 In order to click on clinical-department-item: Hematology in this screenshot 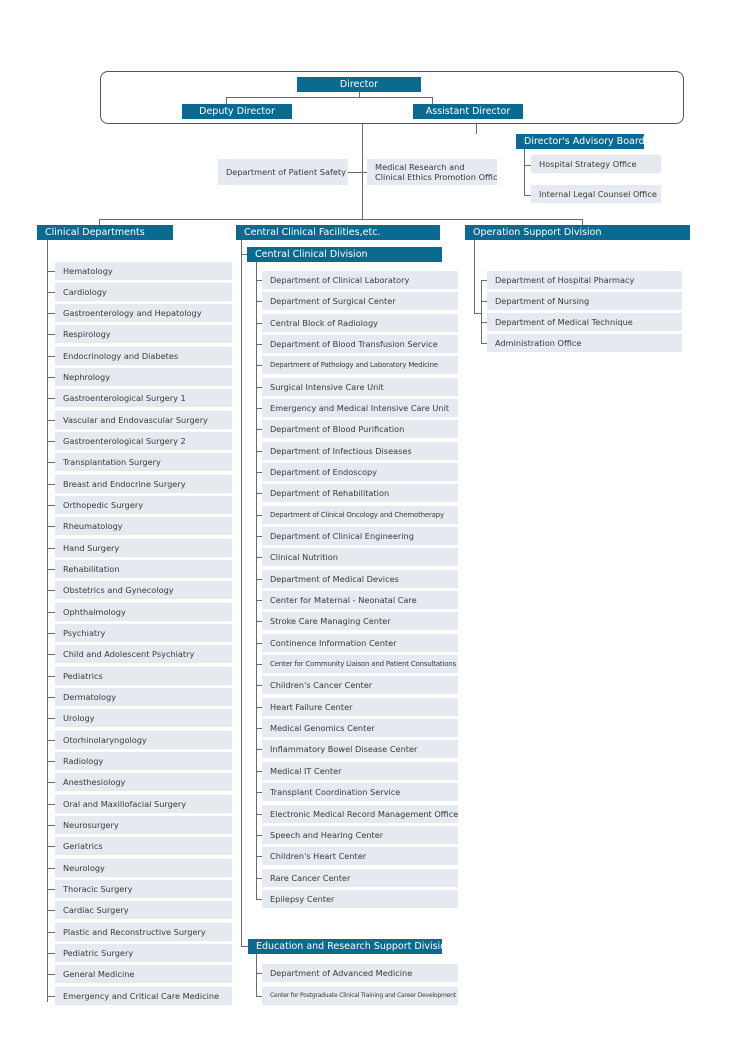, I will do `click(143, 271)`.